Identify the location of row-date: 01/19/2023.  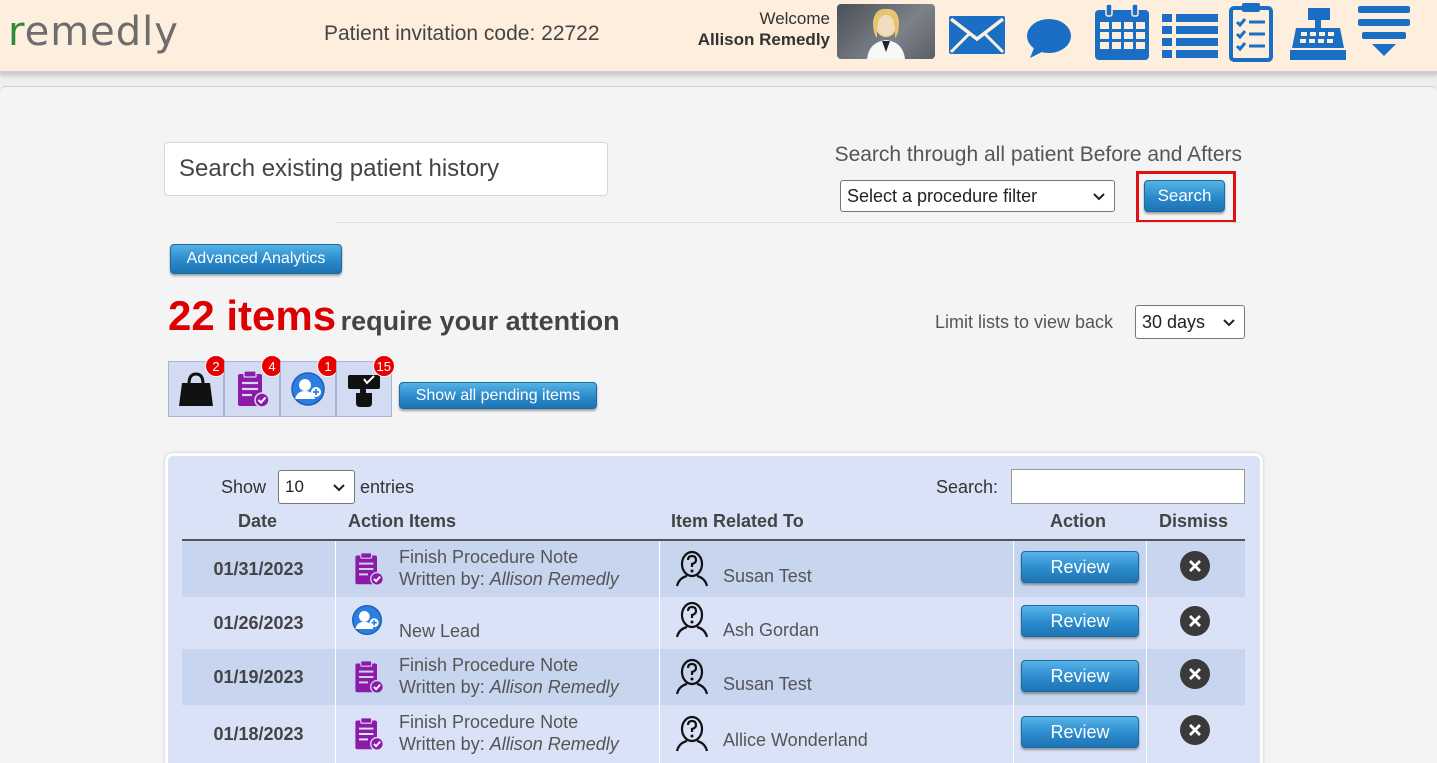
(258, 676).